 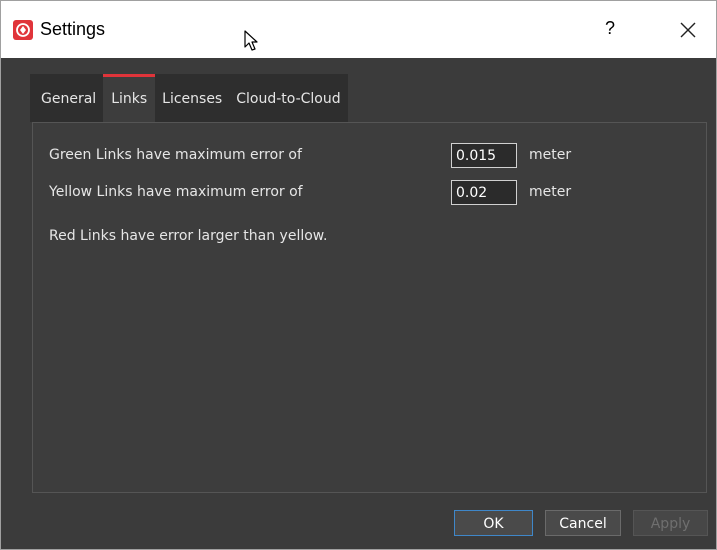 I want to click on app-logo-icon, so click(x=23, y=30).